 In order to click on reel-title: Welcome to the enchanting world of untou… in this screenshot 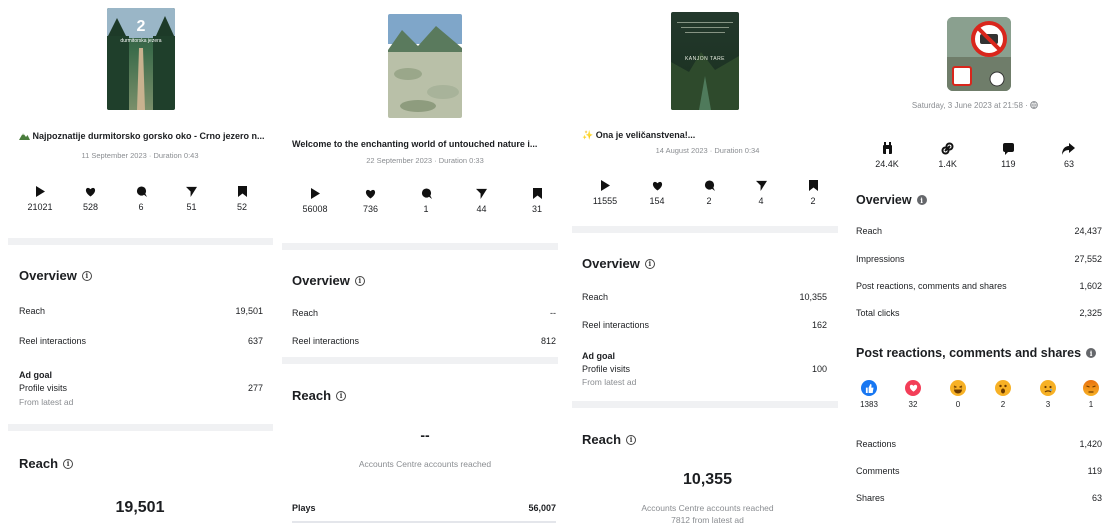, I will do `click(415, 144)`.